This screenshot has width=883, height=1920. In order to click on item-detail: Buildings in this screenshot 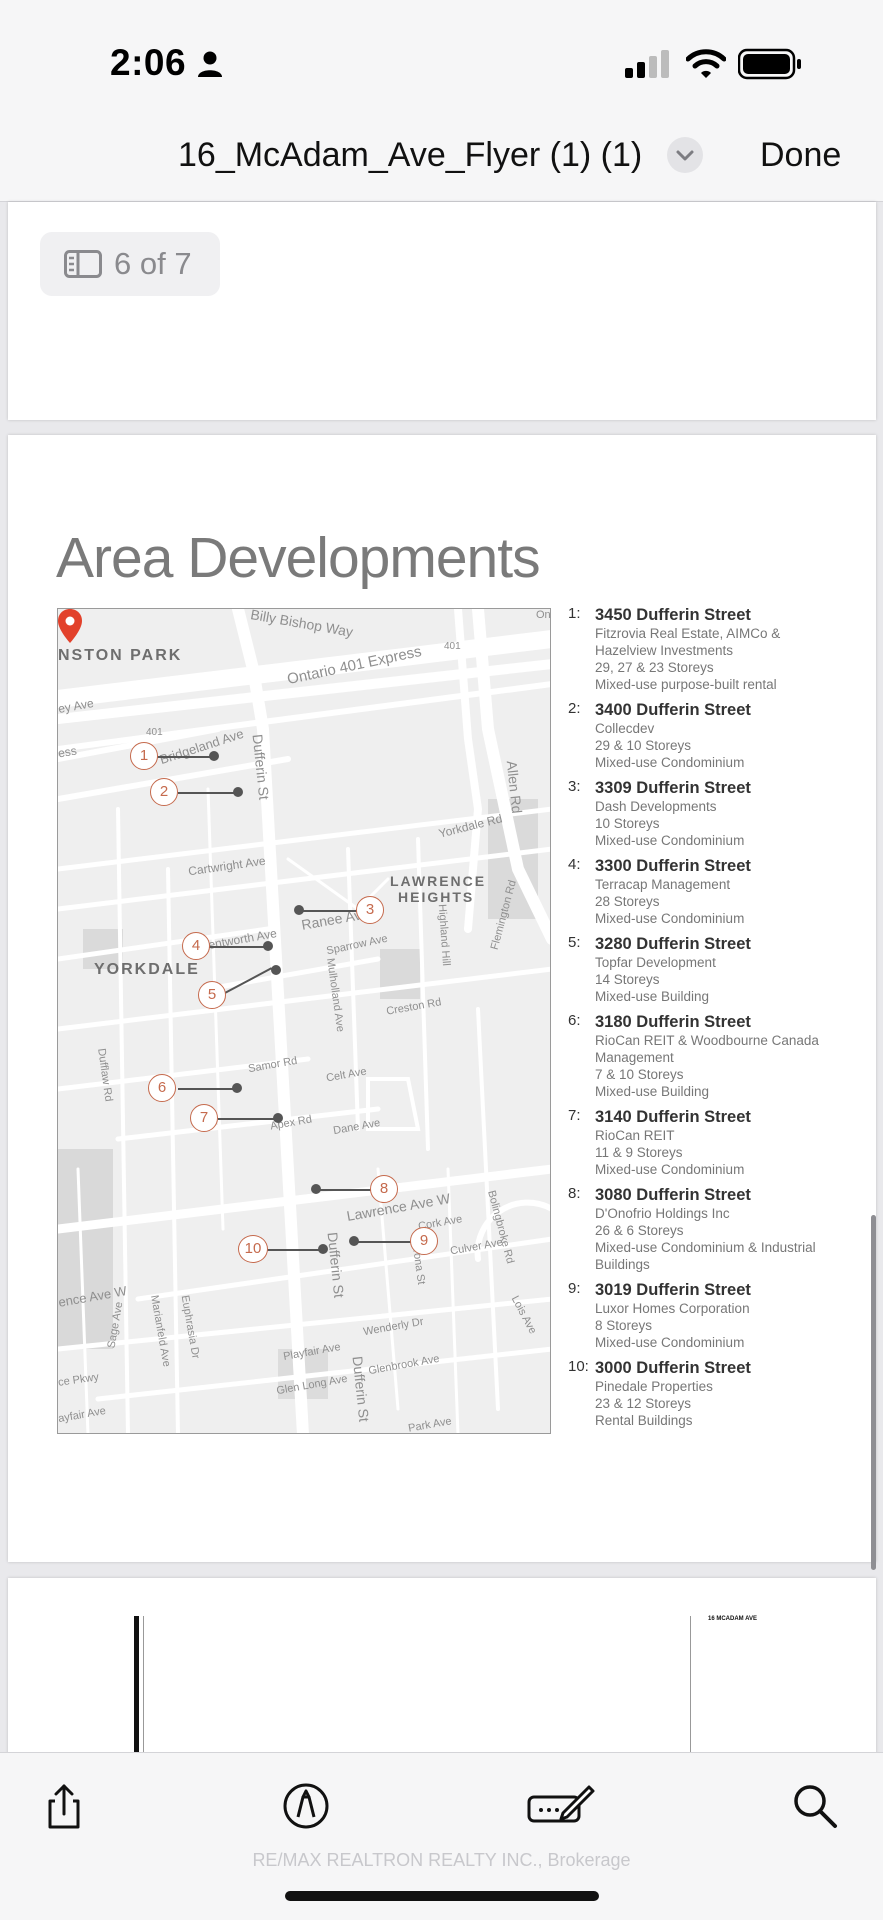, I will do `click(622, 1264)`.